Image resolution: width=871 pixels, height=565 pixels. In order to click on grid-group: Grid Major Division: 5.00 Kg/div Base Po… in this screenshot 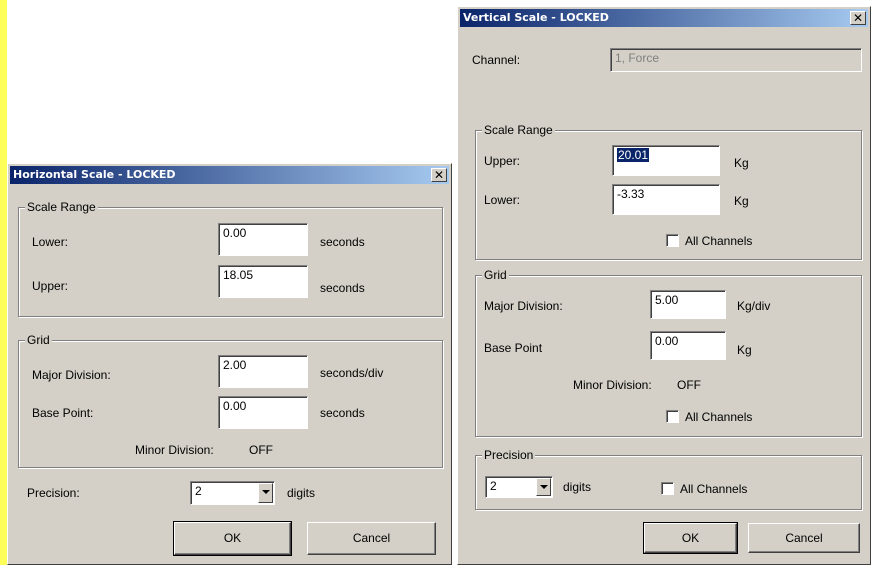, I will do `click(668, 352)`.